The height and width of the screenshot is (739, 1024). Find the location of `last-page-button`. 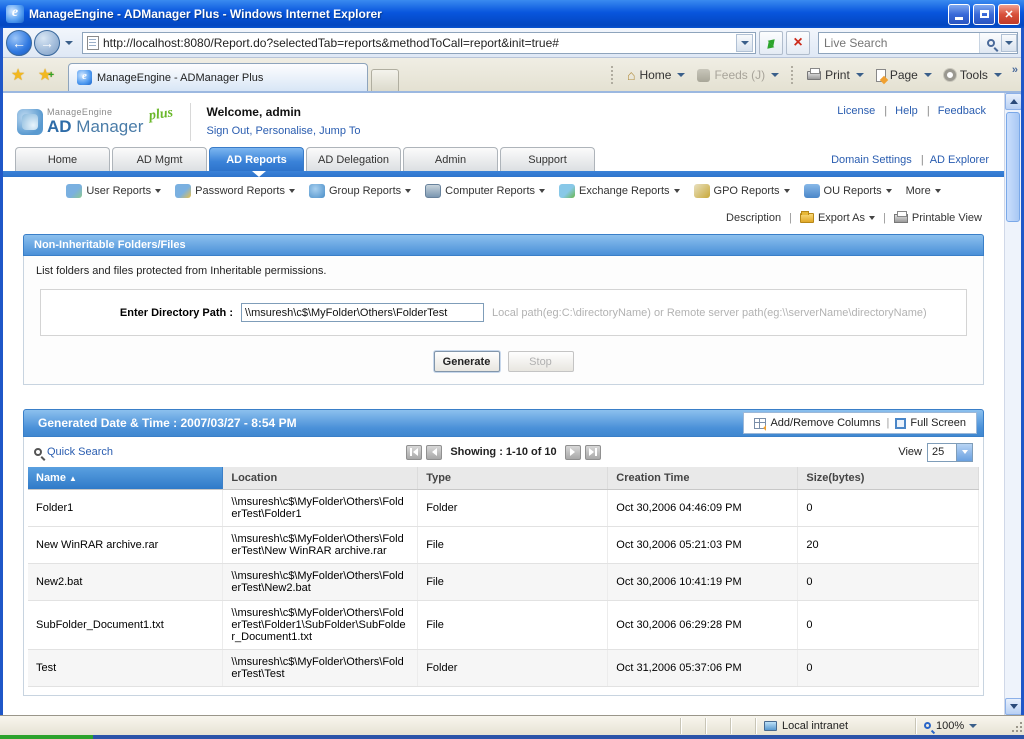

last-page-button is located at coordinates (592, 452).